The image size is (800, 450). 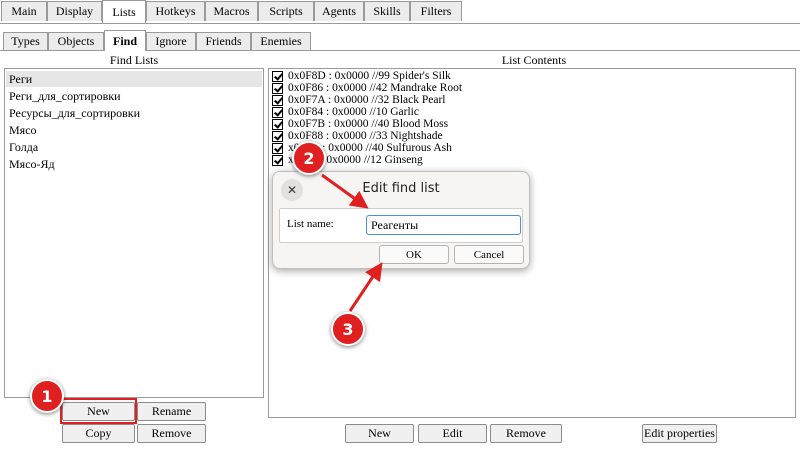 I want to click on annotation-arrows, so click(x=352, y=242).